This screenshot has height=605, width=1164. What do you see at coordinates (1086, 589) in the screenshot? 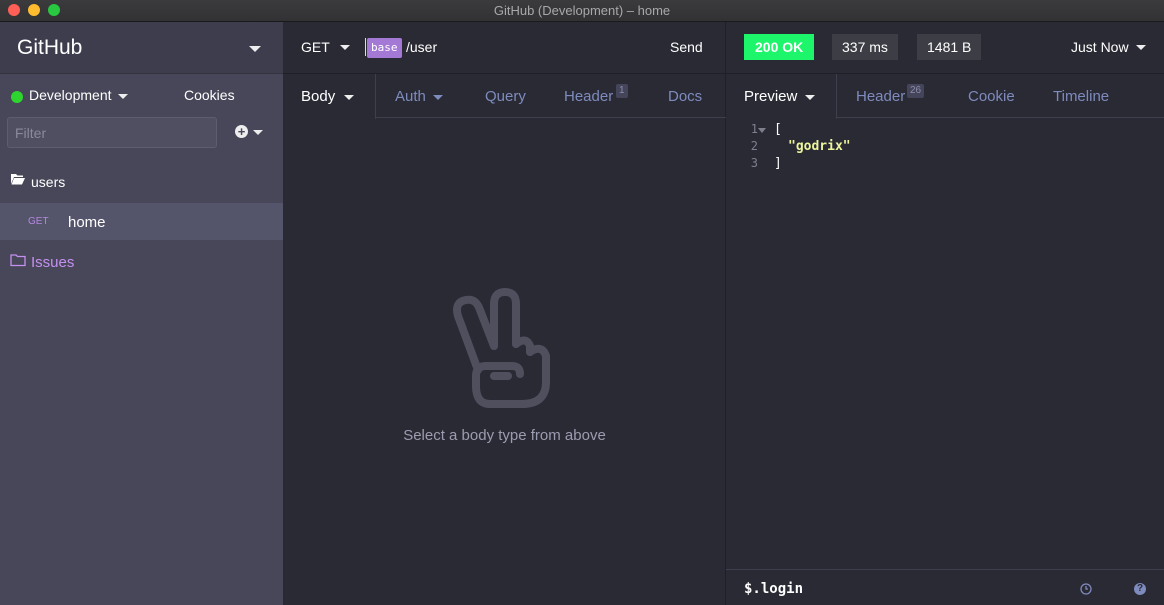
I see `history-icon` at bounding box center [1086, 589].